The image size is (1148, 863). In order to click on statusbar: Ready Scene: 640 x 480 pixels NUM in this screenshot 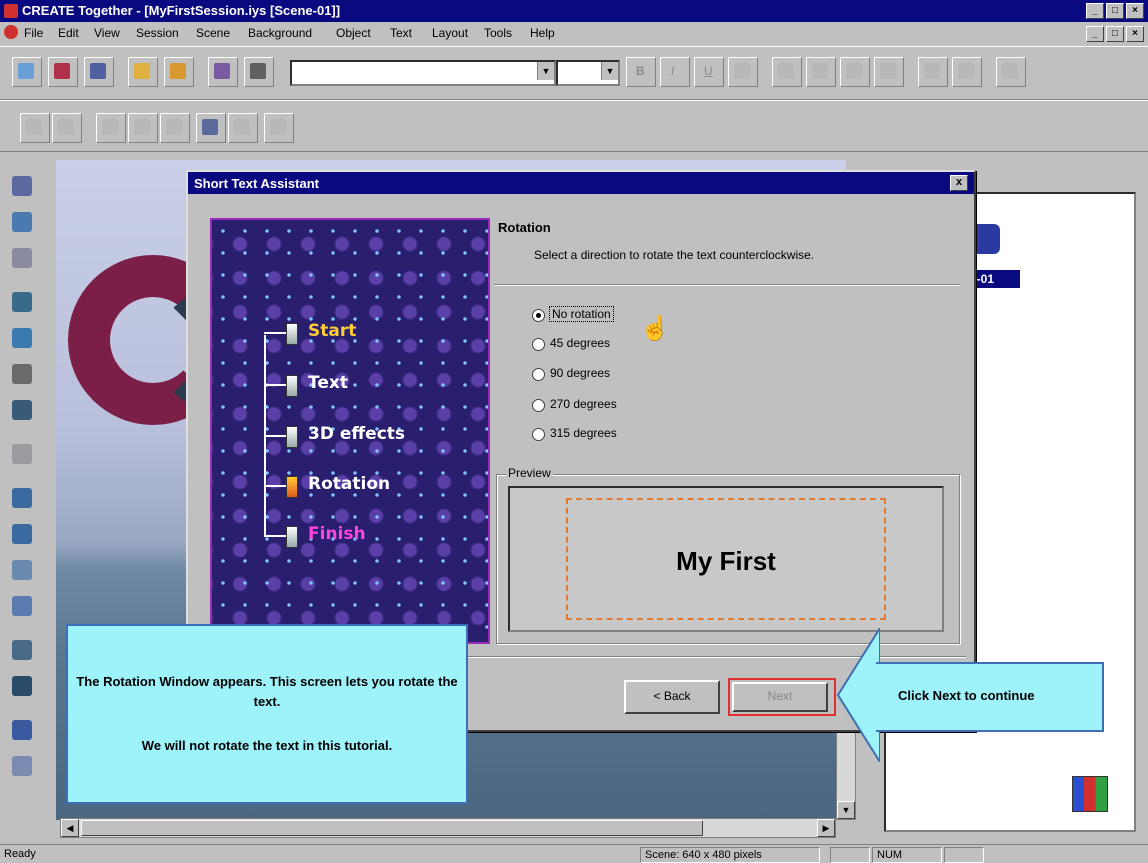, I will do `click(574, 853)`.